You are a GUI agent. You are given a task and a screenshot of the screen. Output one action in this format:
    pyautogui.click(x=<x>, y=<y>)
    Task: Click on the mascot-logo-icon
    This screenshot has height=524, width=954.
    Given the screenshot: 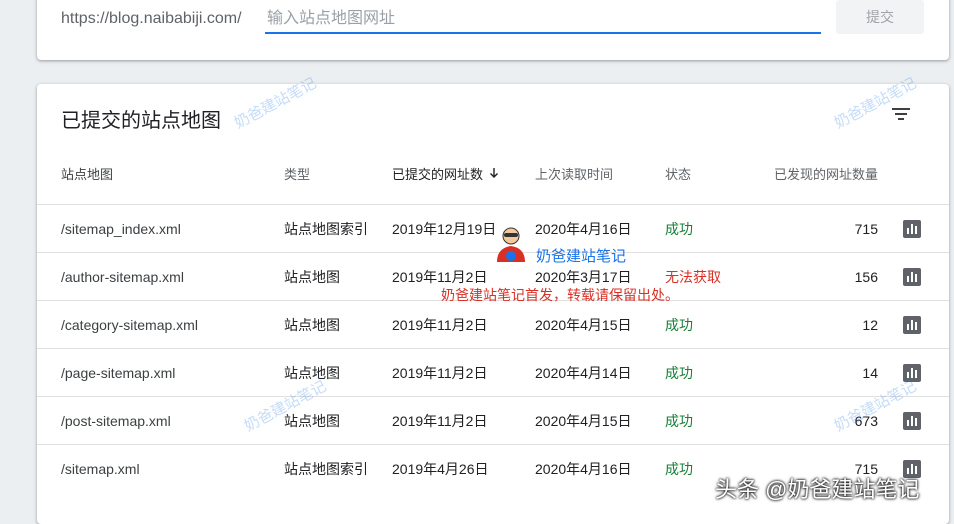 What is the action you would take?
    pyautogui.click(x=511, y=244)
    